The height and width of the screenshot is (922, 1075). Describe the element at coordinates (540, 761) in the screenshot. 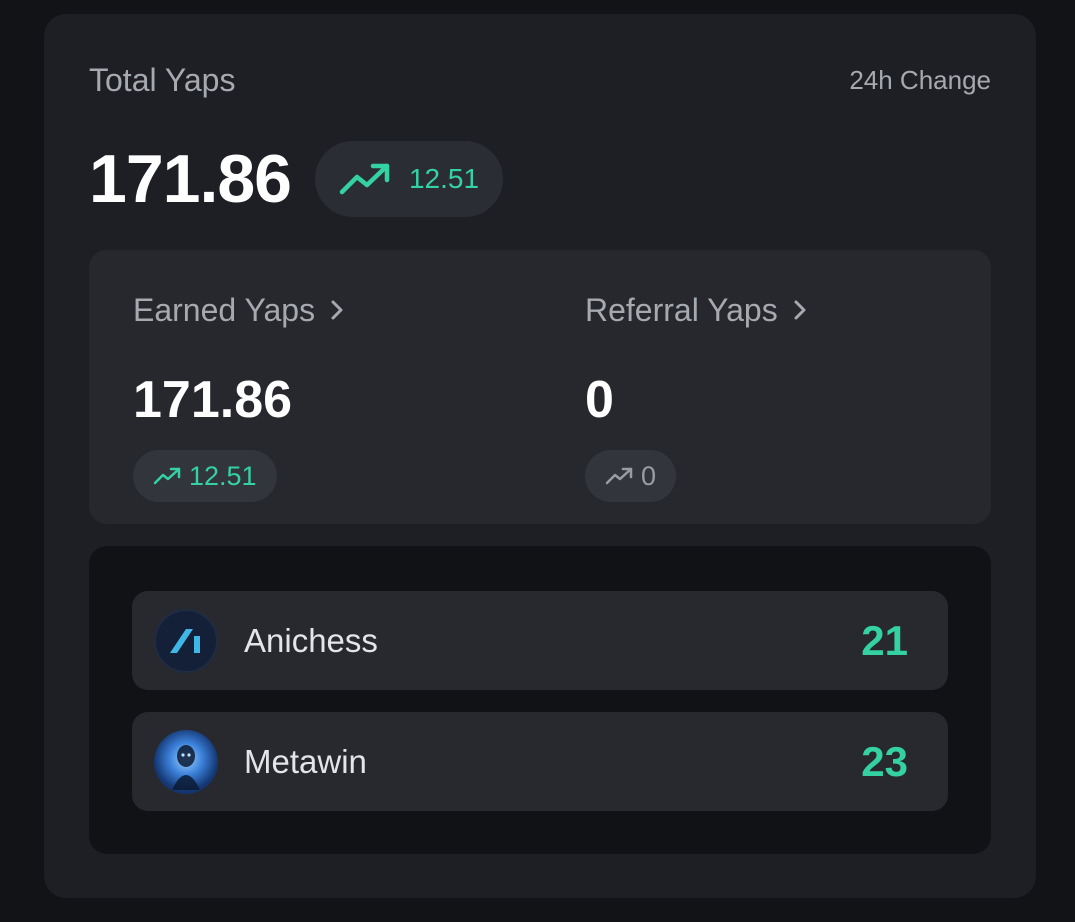

I see `list-item-metawin: Metawin 23` at that location.